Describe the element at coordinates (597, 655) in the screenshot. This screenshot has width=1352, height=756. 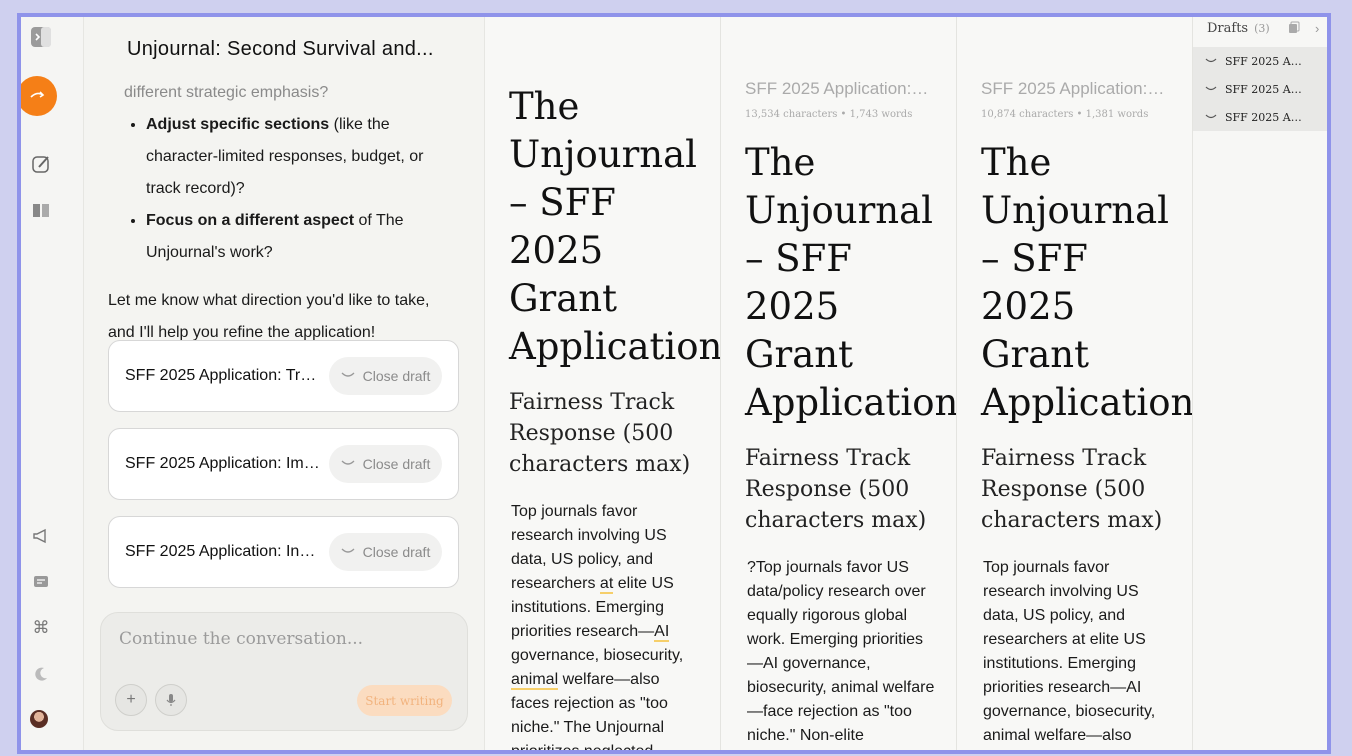
I see `doc-body-text: governance, biosecurity,` at that location.